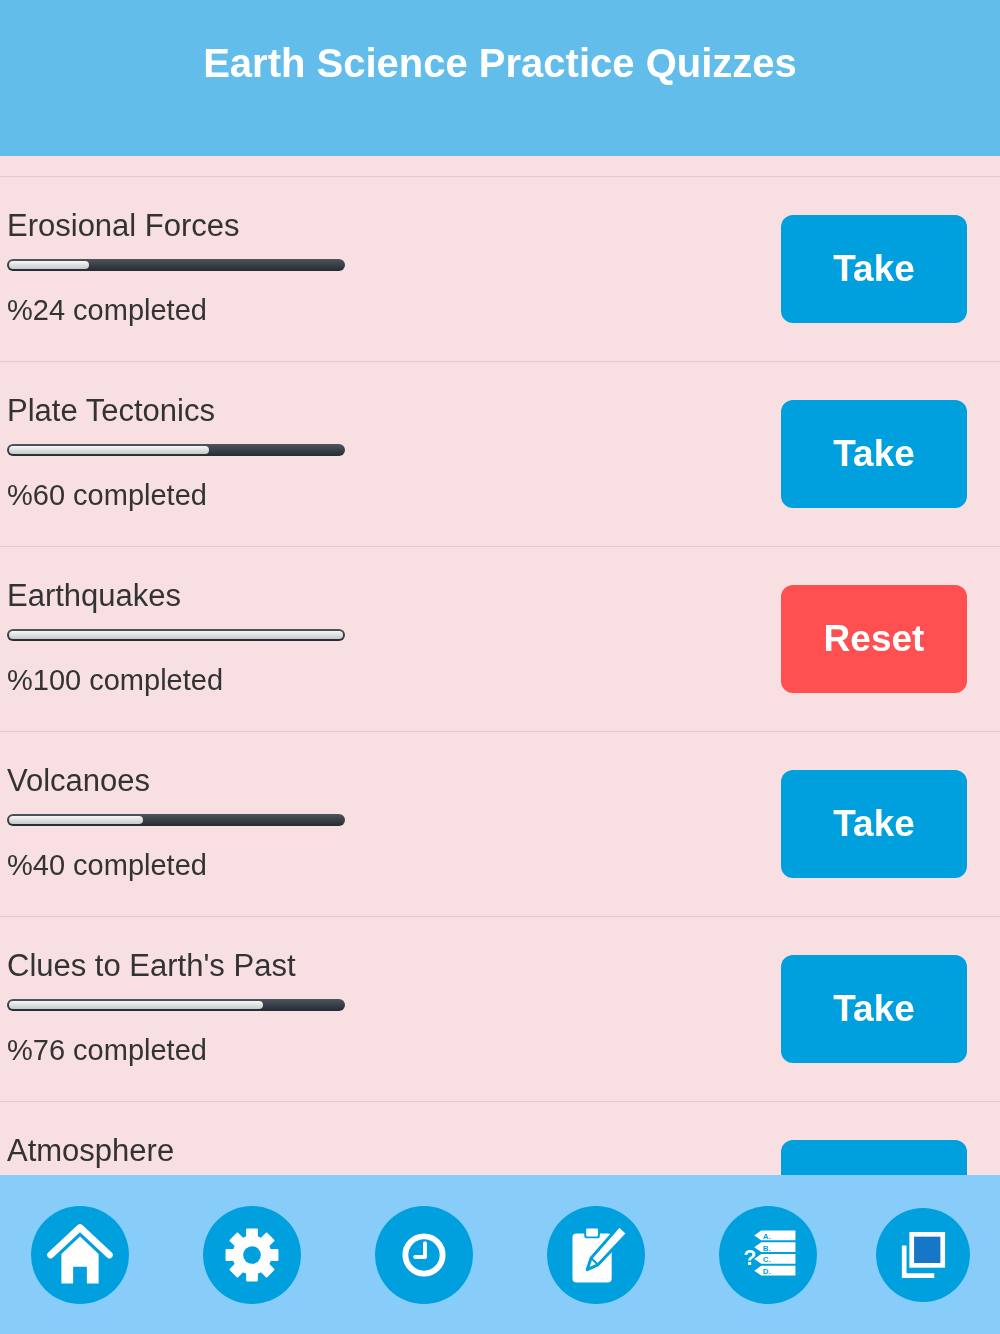 The image size is (1000, 1334). What do you see at coordinates (500, 63) in the screenshot?
I see `screen-title: Earth Science Practice Quizzes` at bounding box center [500, 63].